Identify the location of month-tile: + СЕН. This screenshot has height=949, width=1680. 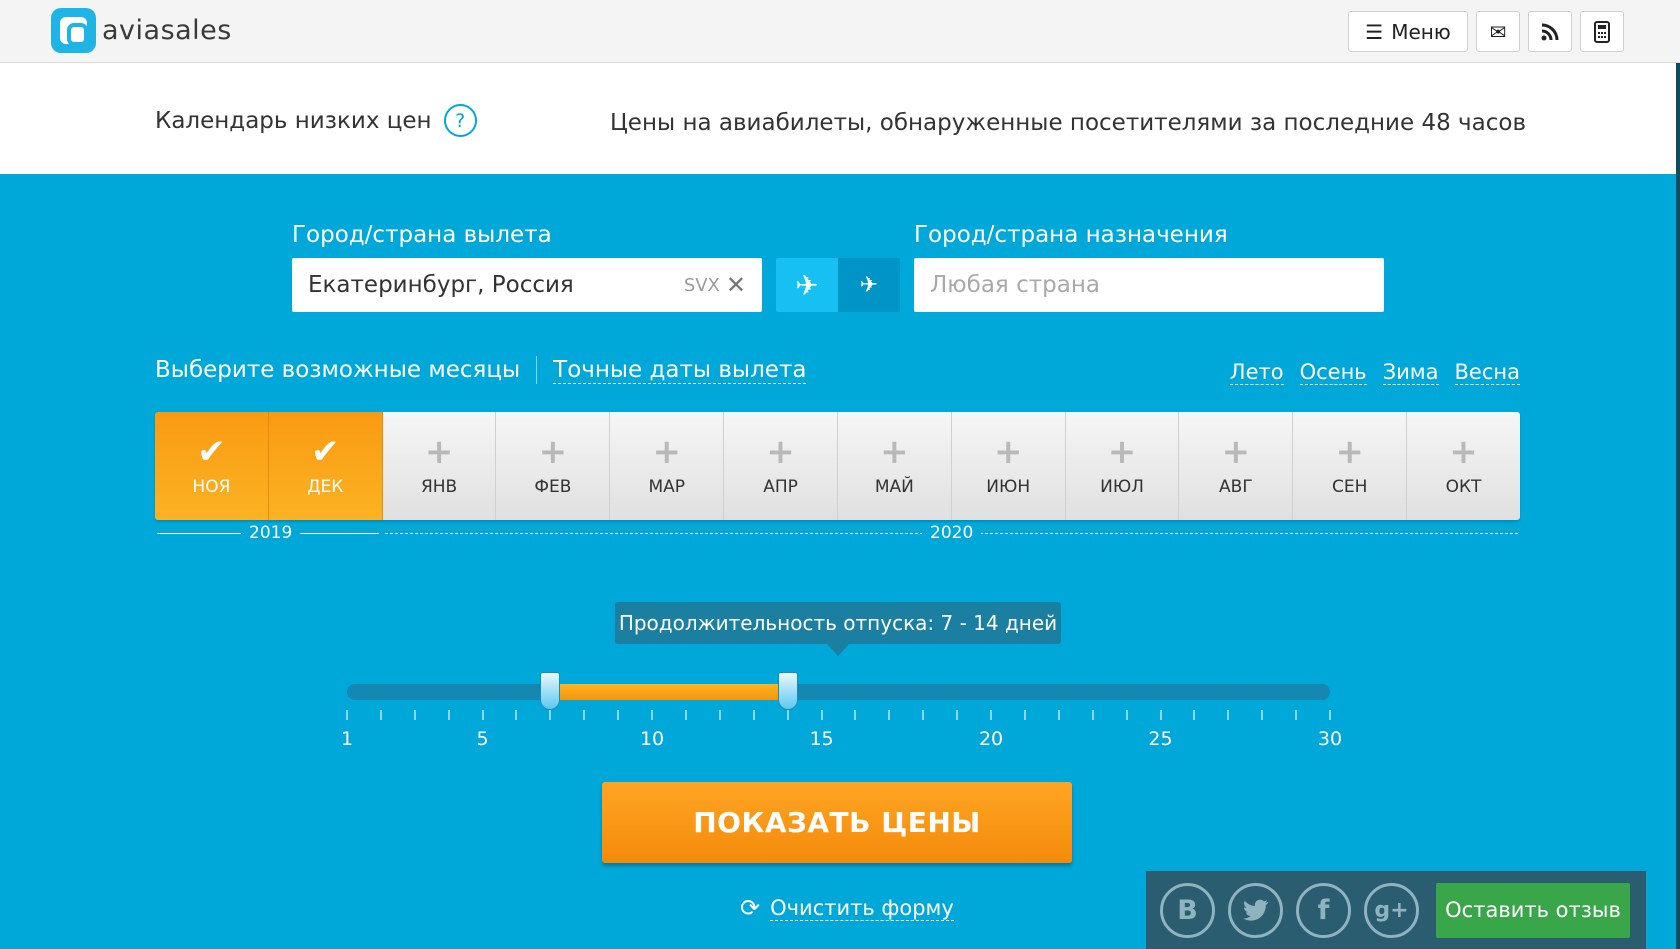
(1350, 466).